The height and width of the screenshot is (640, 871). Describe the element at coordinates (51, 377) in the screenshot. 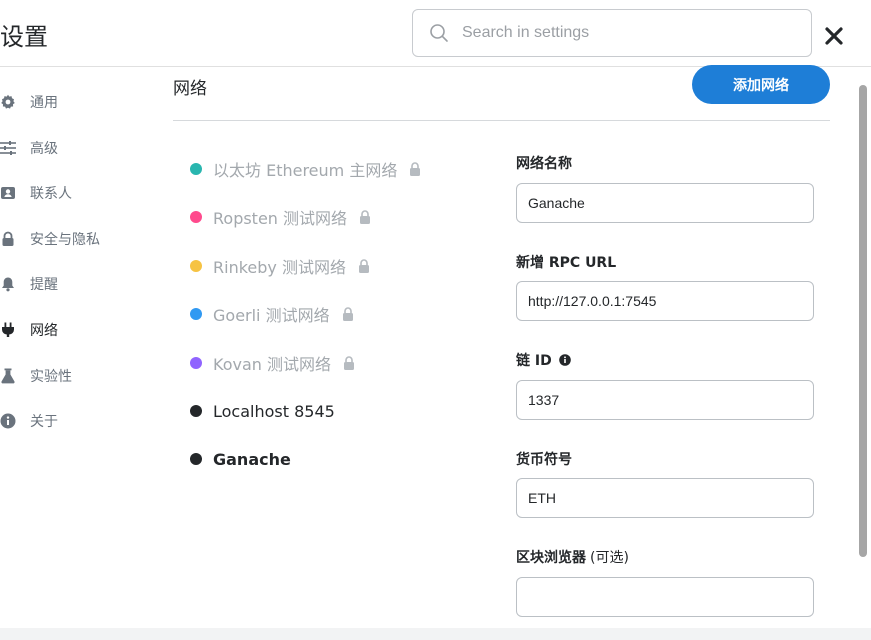

I see `sidebar-item-label: 实验性` at that location.